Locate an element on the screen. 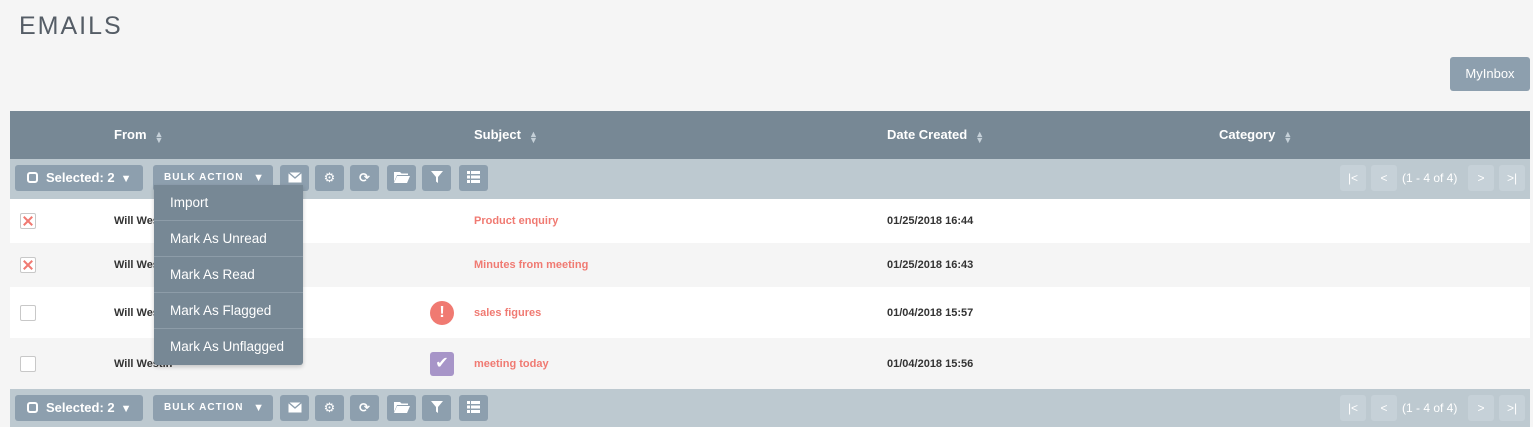 This screenshot has width=1533, height=427. menu-item-mark-as-unread: Mark As Unread is located at coordinates (228, 239).